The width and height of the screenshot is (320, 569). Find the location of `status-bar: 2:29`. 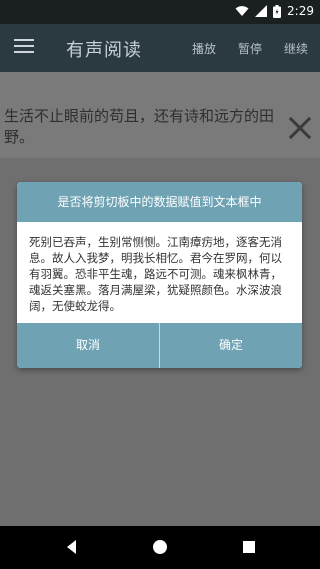

status-bar: 2:29 is located at coordinates (160, 12).